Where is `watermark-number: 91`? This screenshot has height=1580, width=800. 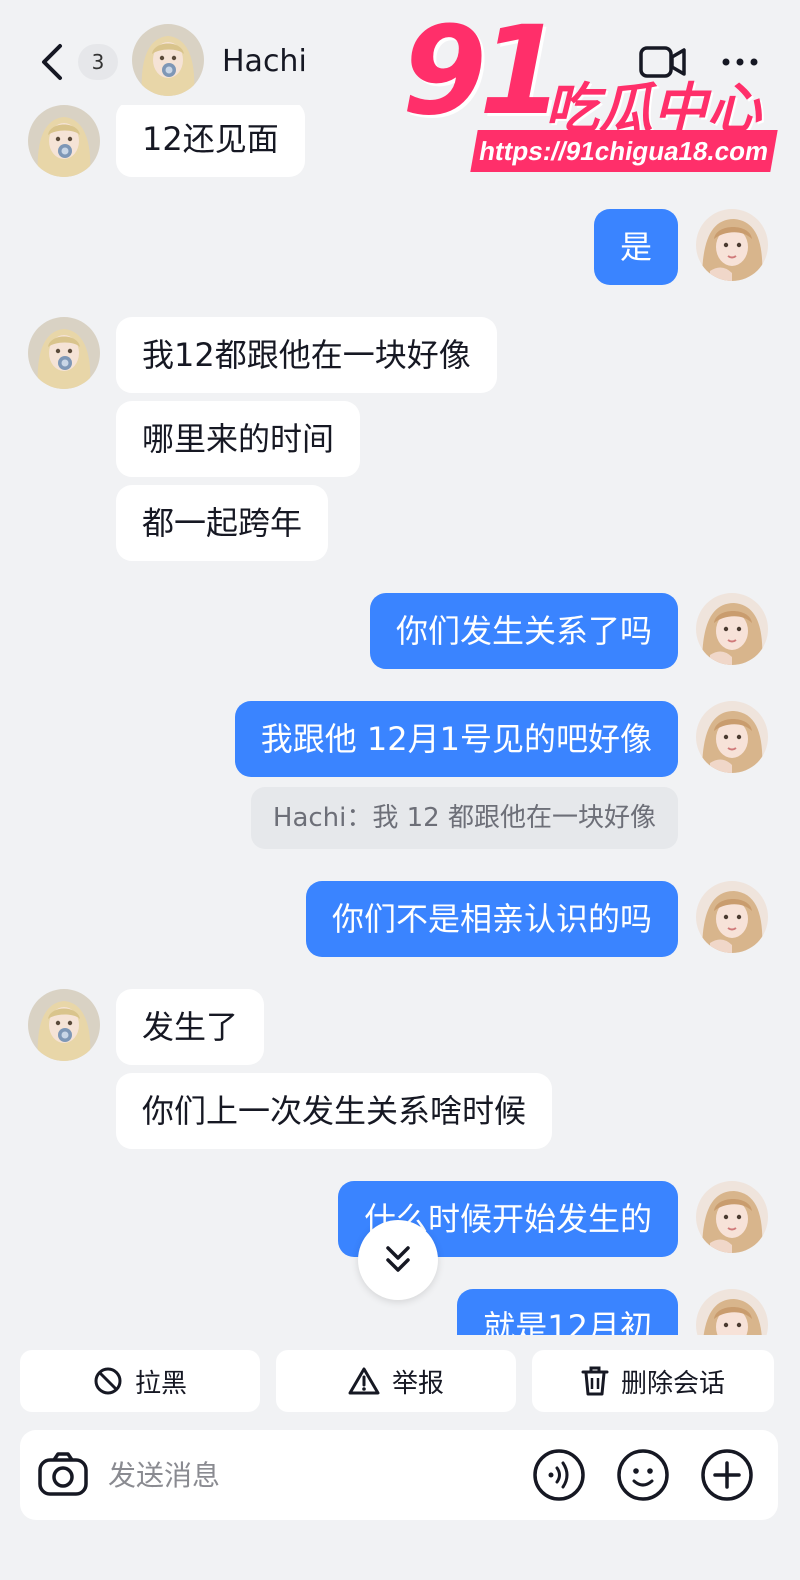
watermark-number: 91 is located at coordinates (483, 71).